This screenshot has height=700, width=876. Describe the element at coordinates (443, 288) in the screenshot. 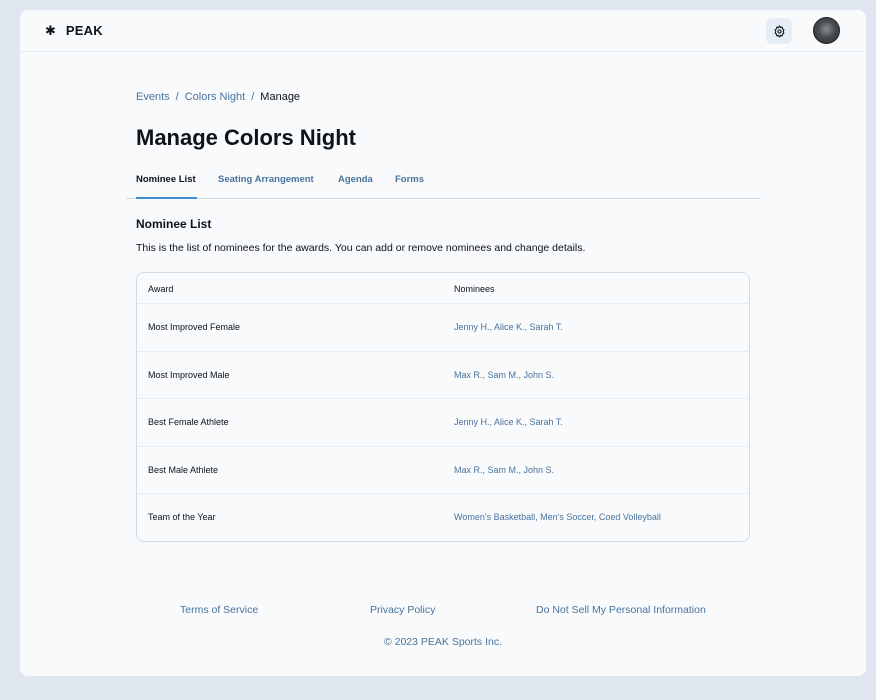

I see `table-header: Award Nominees` at that location.